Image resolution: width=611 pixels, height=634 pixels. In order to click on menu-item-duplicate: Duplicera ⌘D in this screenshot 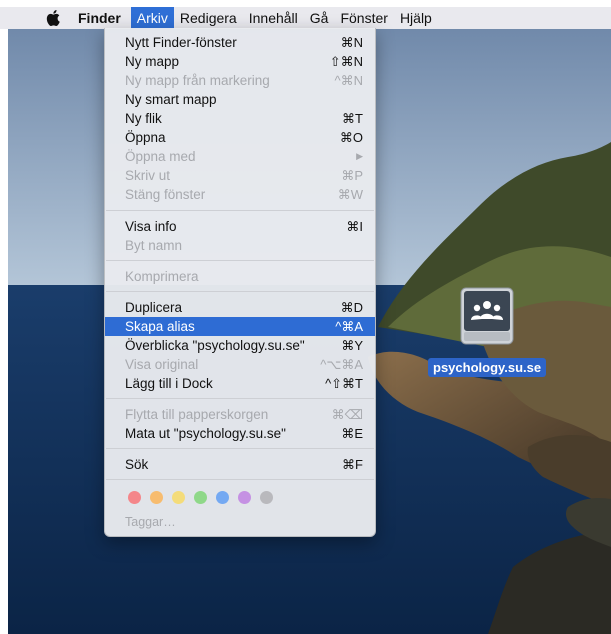, I will do `click(240, 307)`.